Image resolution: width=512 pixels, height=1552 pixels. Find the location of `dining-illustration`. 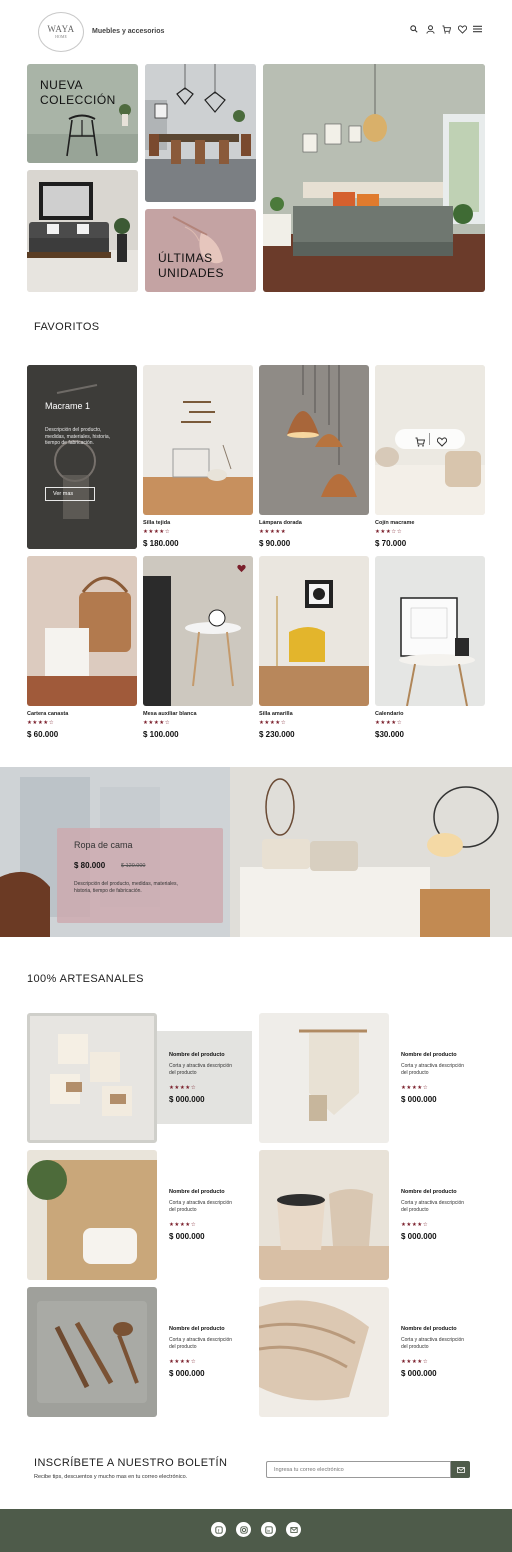

dining-illustration is located at coordinates (200, 133).